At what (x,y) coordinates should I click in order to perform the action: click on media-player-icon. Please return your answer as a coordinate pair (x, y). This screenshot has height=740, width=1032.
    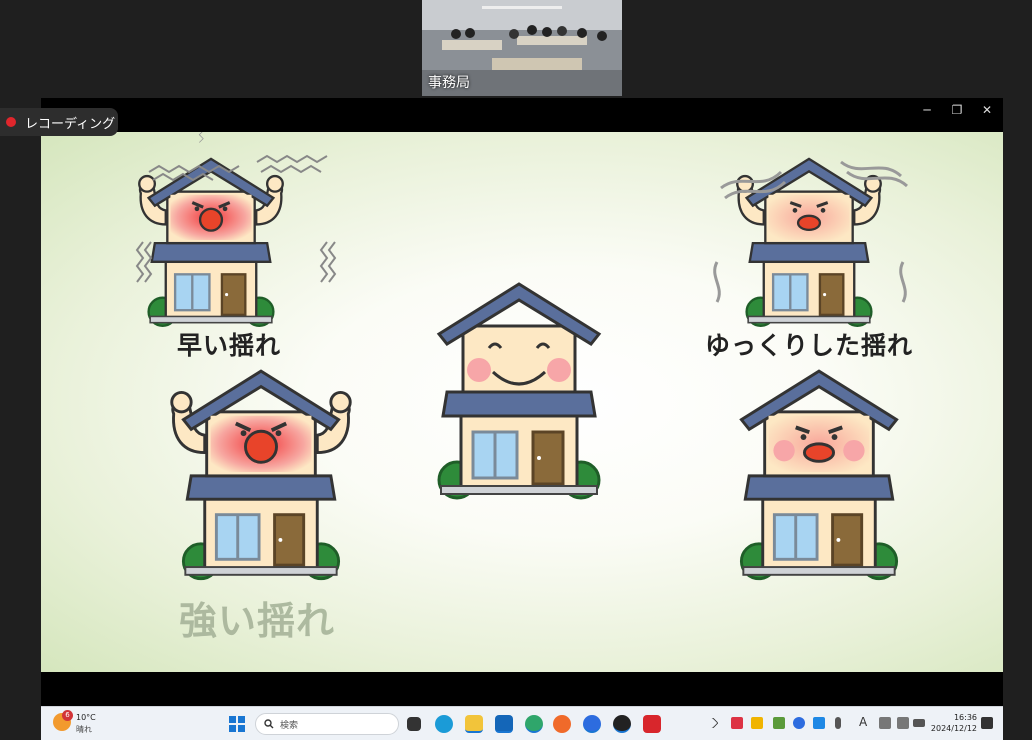
    Looking at the image, I should click on (622, 724).